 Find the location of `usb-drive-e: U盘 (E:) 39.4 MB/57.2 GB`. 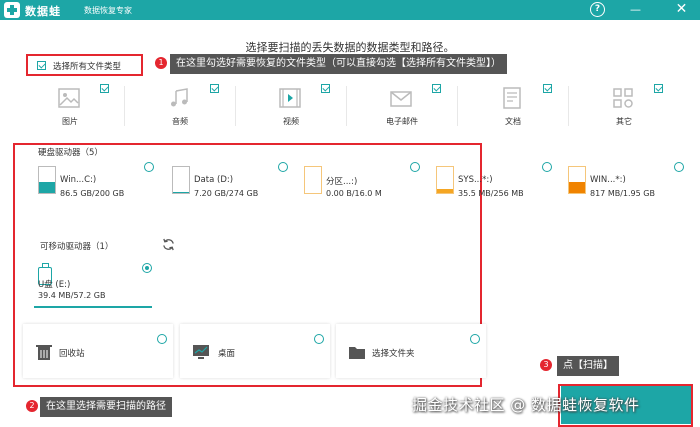

usb-drive-e: U盘 (E:) 39.4 MB/57.2 GB is located at coordinates (93, 285).